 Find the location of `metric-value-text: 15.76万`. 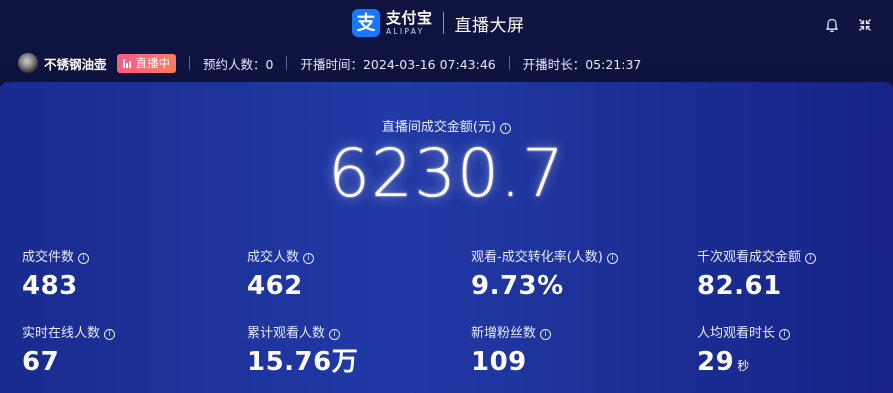

metric-value-text: 15.76万 is located at coordinates (303, 362).